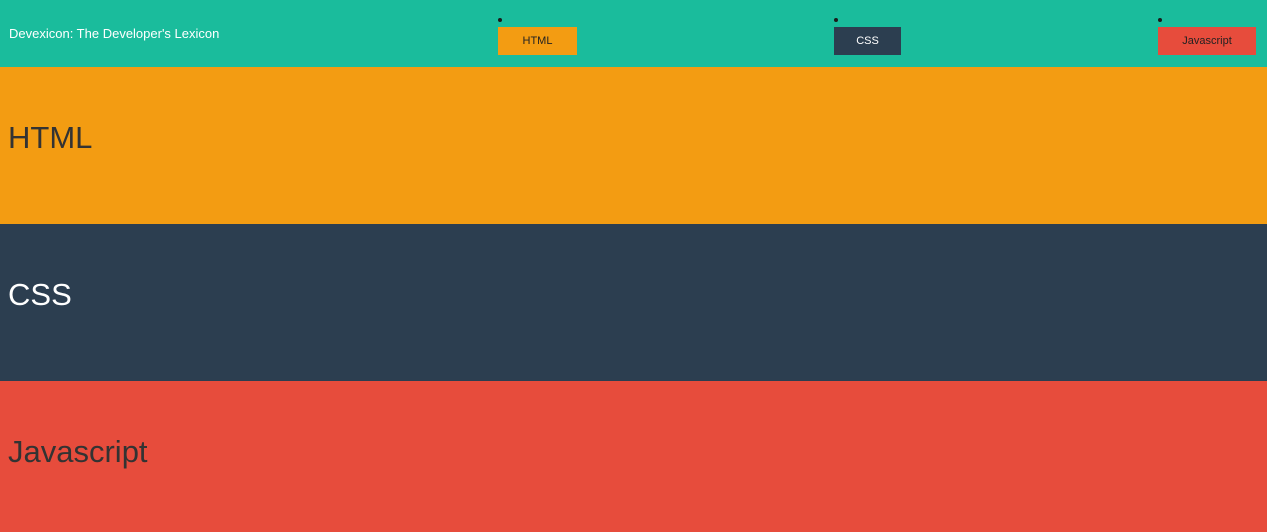 Image resolution: width=1267 pixels, height=532 pixels. Describe the element at coordinates (537, 41) in the screenshot. I see `nav-button-html: HTML` at that location.